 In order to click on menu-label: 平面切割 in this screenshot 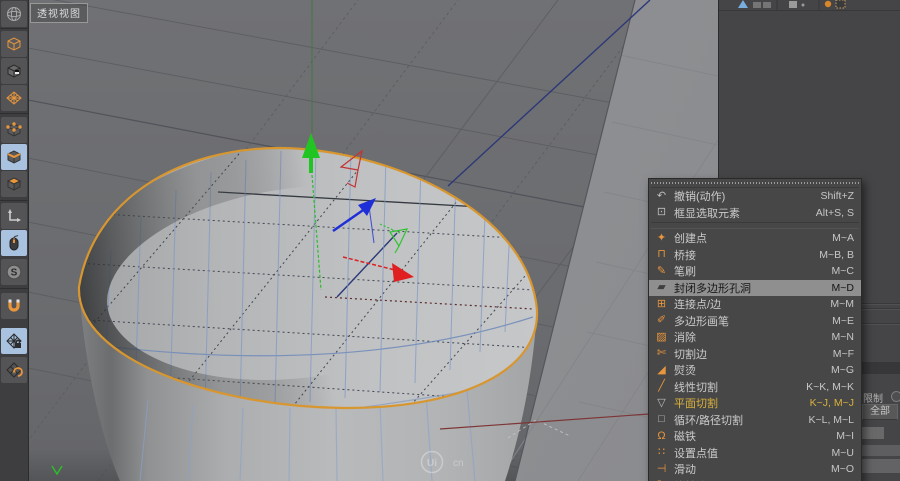, I will do `click(696, 404)`.